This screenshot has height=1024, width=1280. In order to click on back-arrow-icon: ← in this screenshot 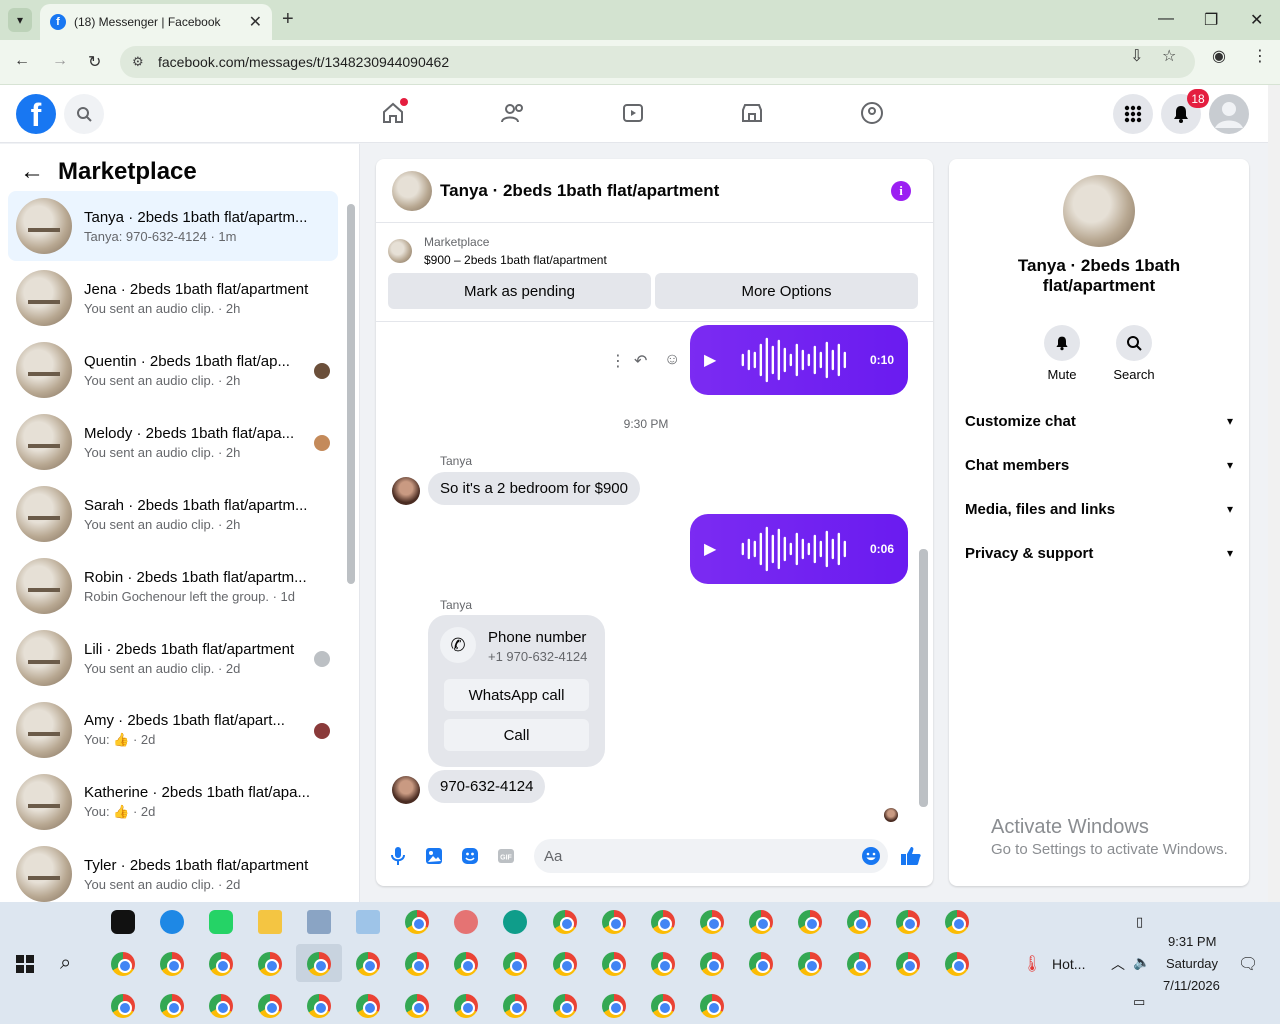, I will do `click(32, 172)`.